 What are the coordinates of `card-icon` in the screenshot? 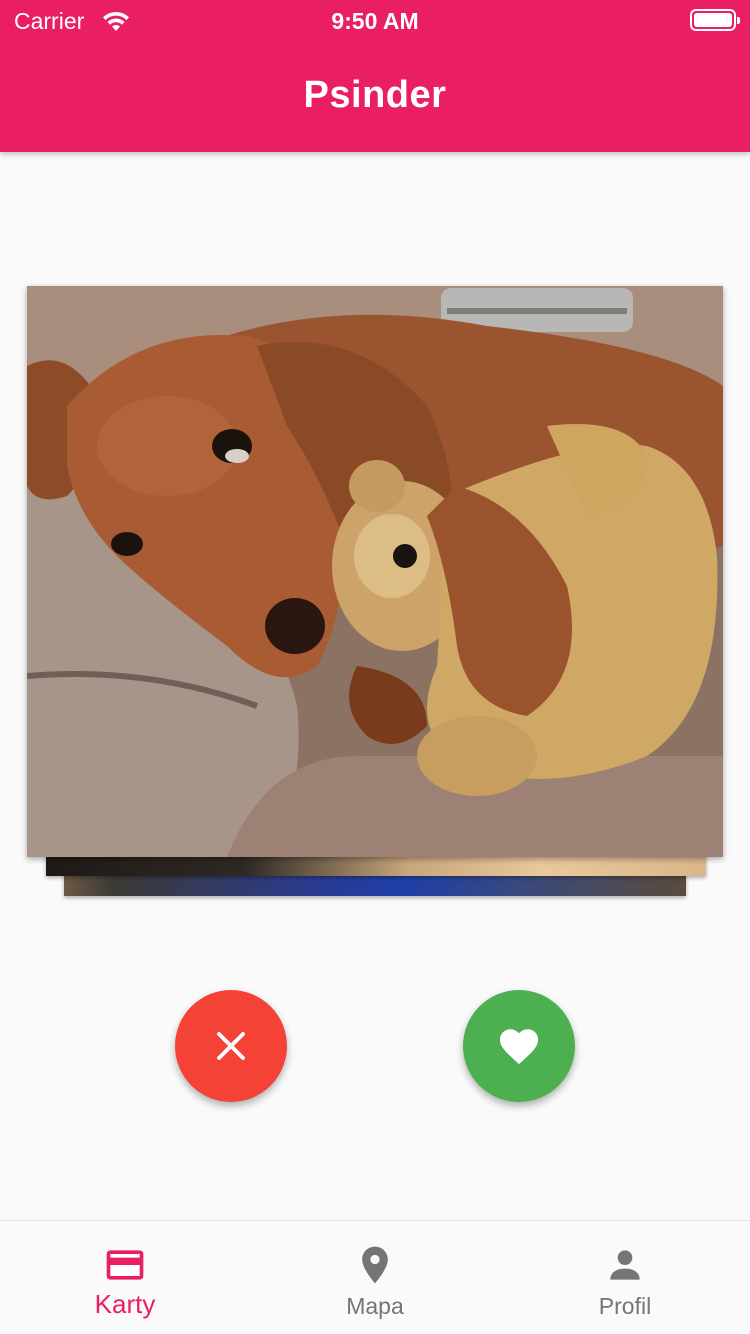 It's located at (125, 1265).